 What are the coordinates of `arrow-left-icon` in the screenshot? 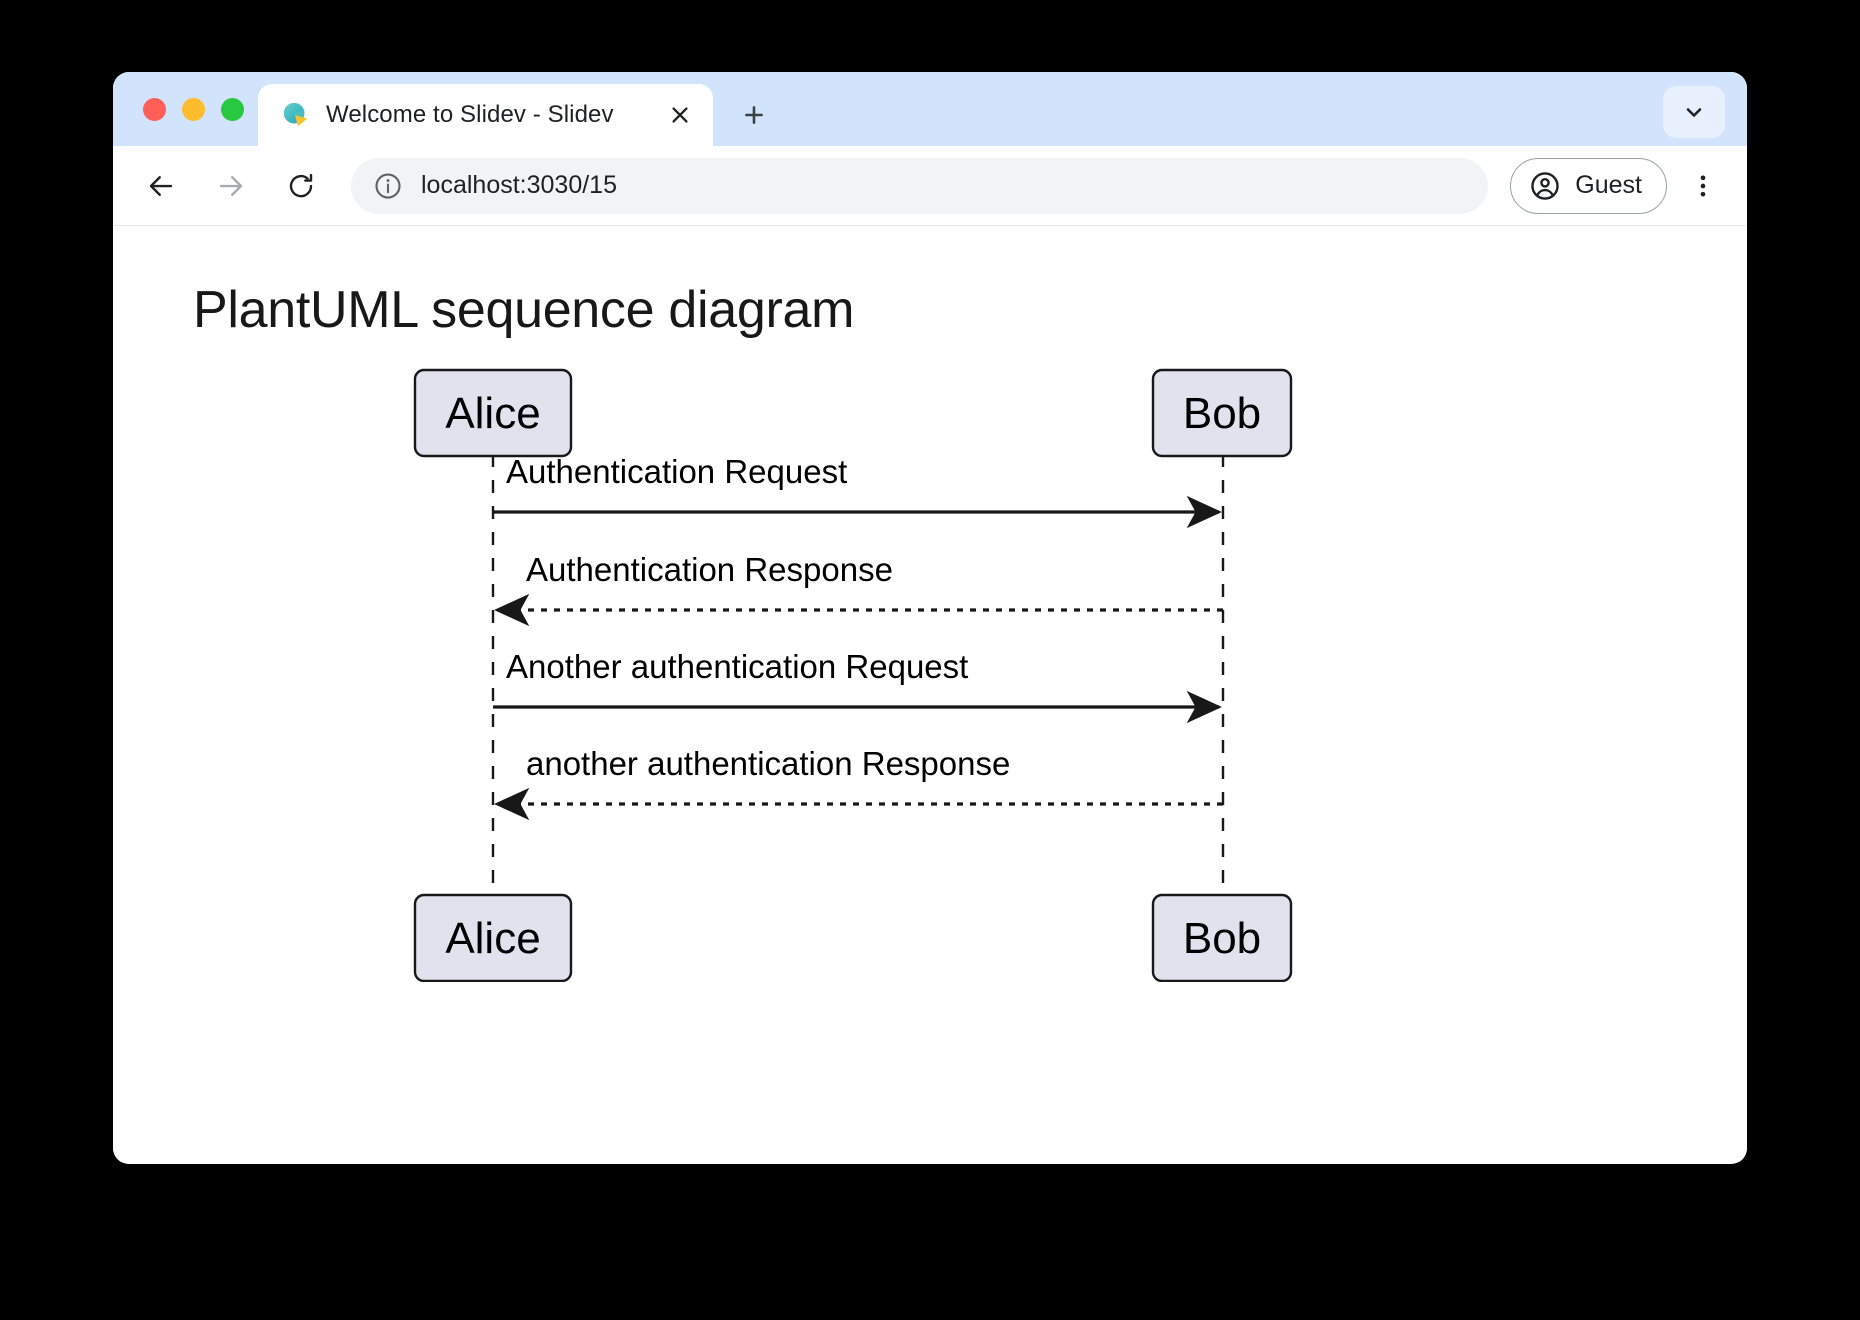 It's located at (161, 185).